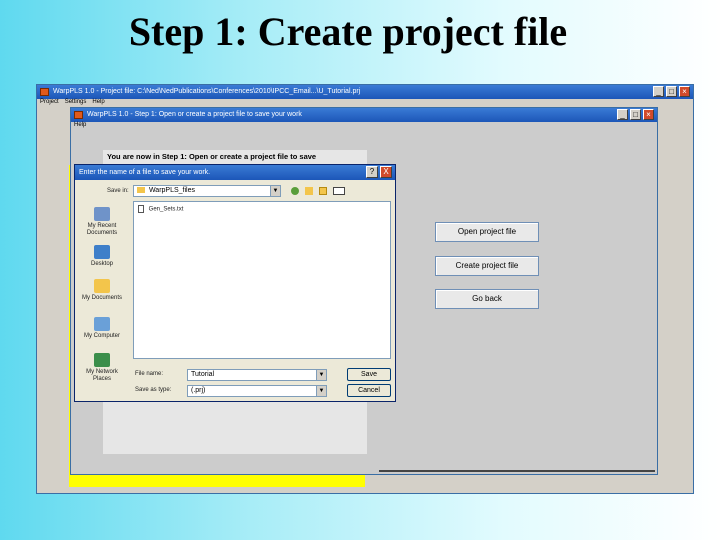 This screenshot has width=720, height=540. Describe the element at coordinates (517, 471) in the screenshot. I see `step1-bottom-line` at that location.